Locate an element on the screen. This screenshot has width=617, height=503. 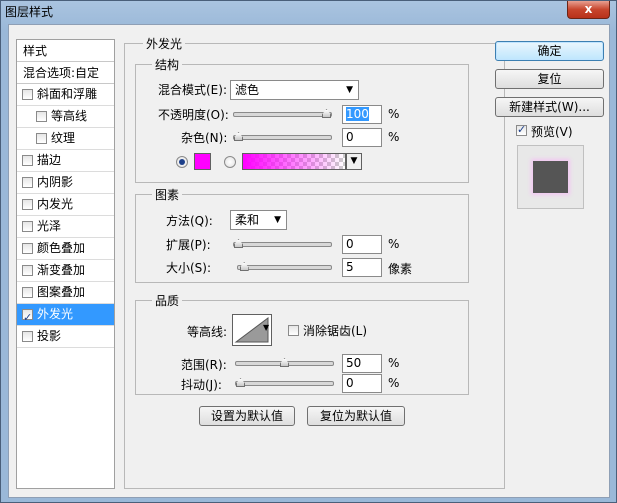
range-input: 50 is located at coordinates (362, 363).